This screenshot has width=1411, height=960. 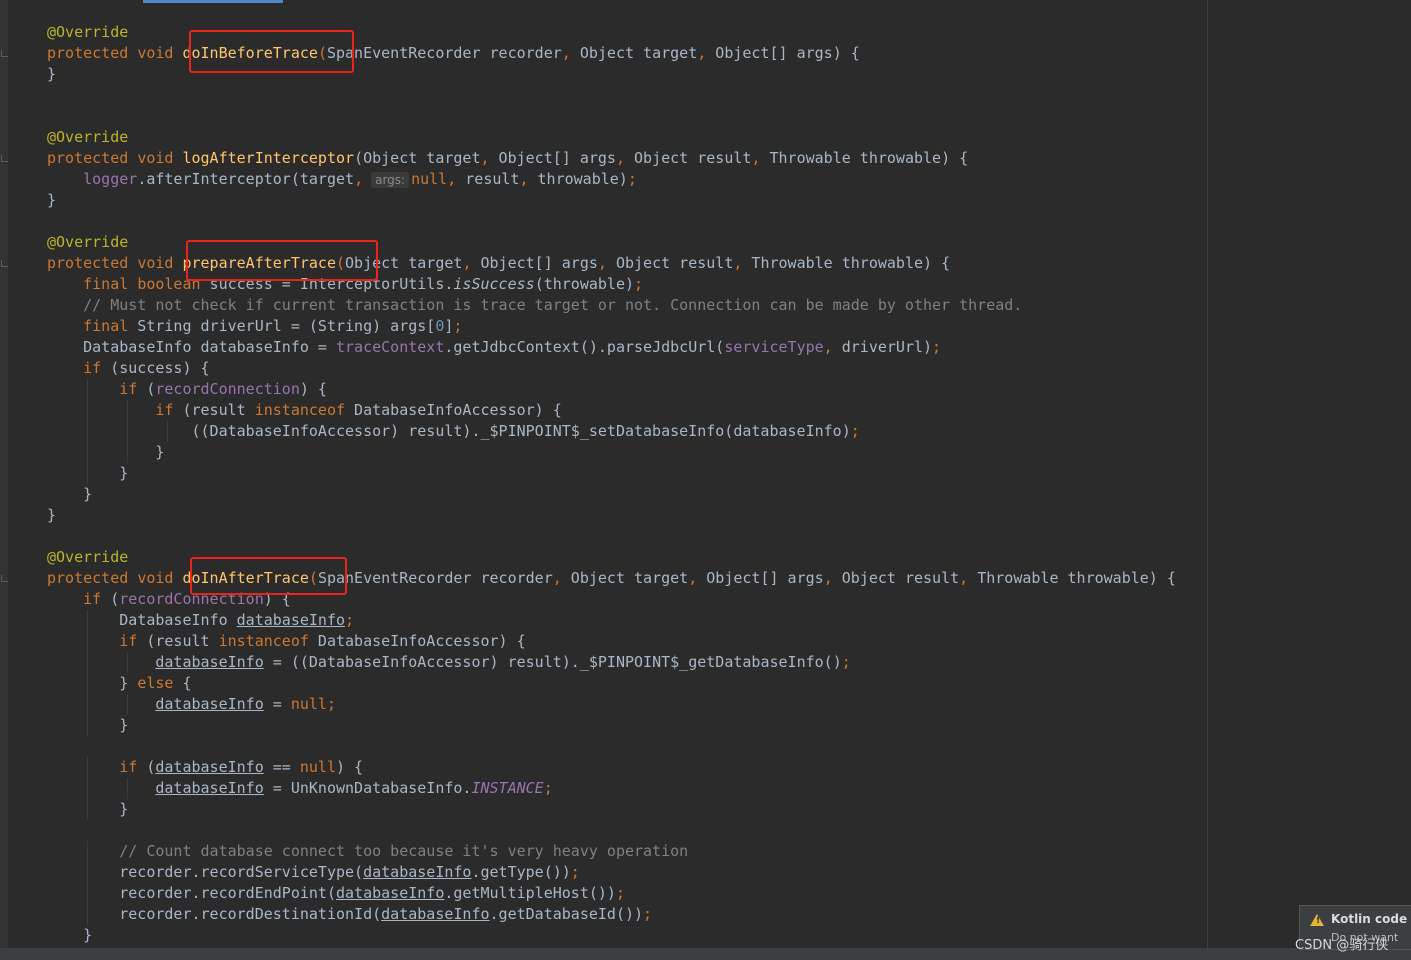 What do you see at coordinates (705, 137) in the screenshot?
I see `code-line: @Override` at bounding box center [705, 137].